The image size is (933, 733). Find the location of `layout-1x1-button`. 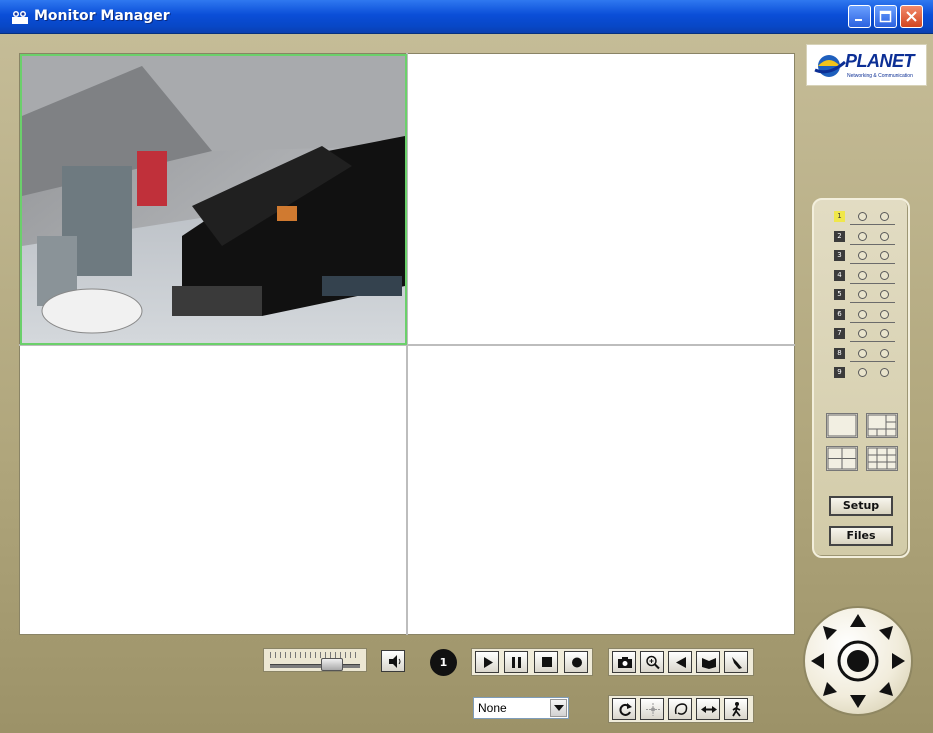

layout-1x1-button is located at coordinates (842, 425).